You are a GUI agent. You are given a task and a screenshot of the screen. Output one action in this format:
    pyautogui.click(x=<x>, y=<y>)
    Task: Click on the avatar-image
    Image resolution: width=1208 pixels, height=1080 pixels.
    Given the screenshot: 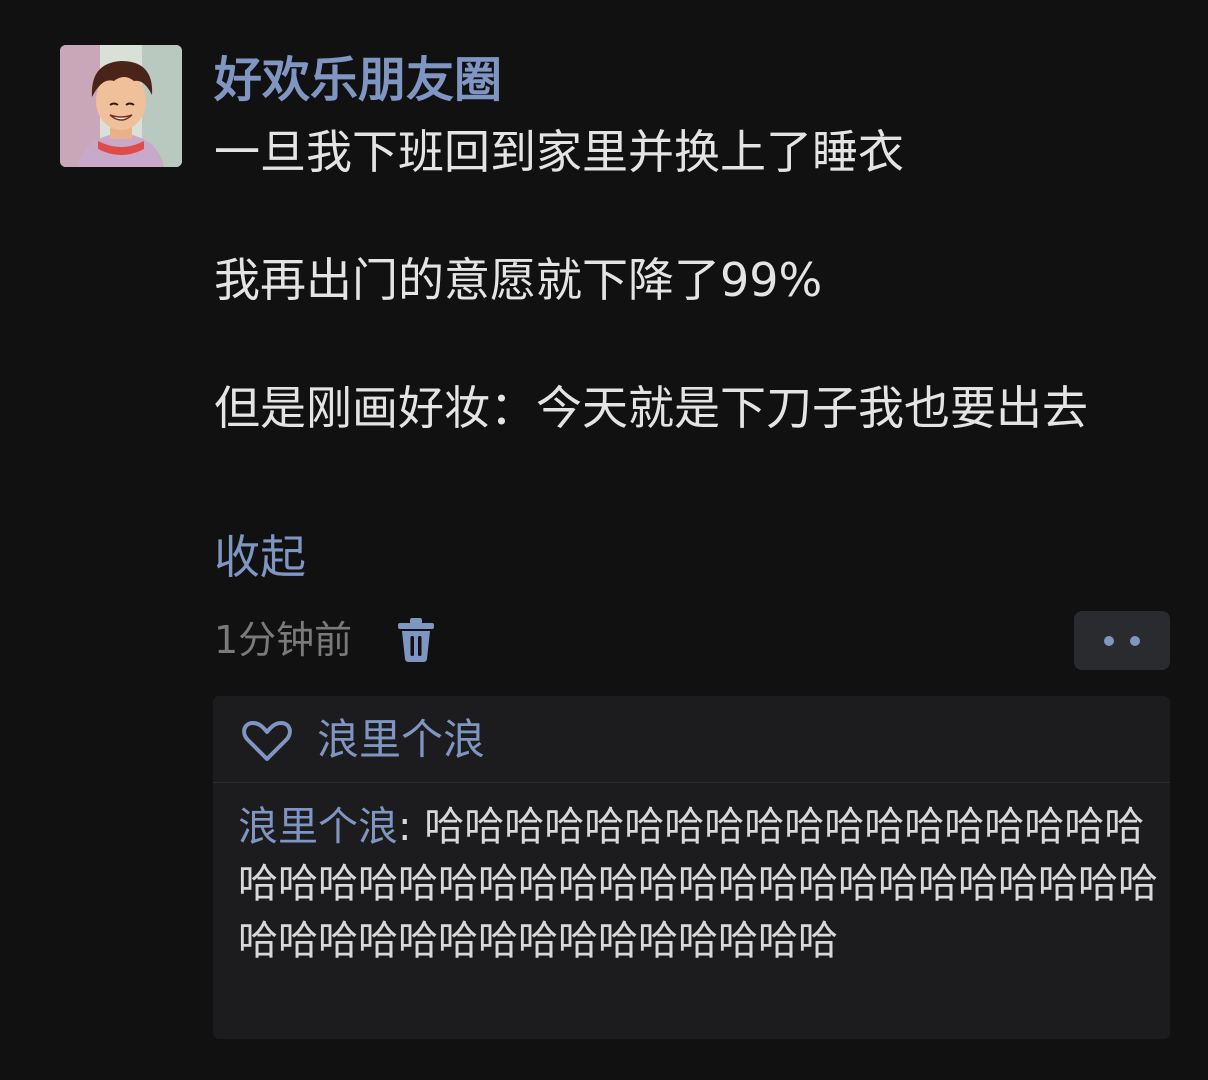 What is the action you would take?
    pyautogui.click(x=121, y=106)
    